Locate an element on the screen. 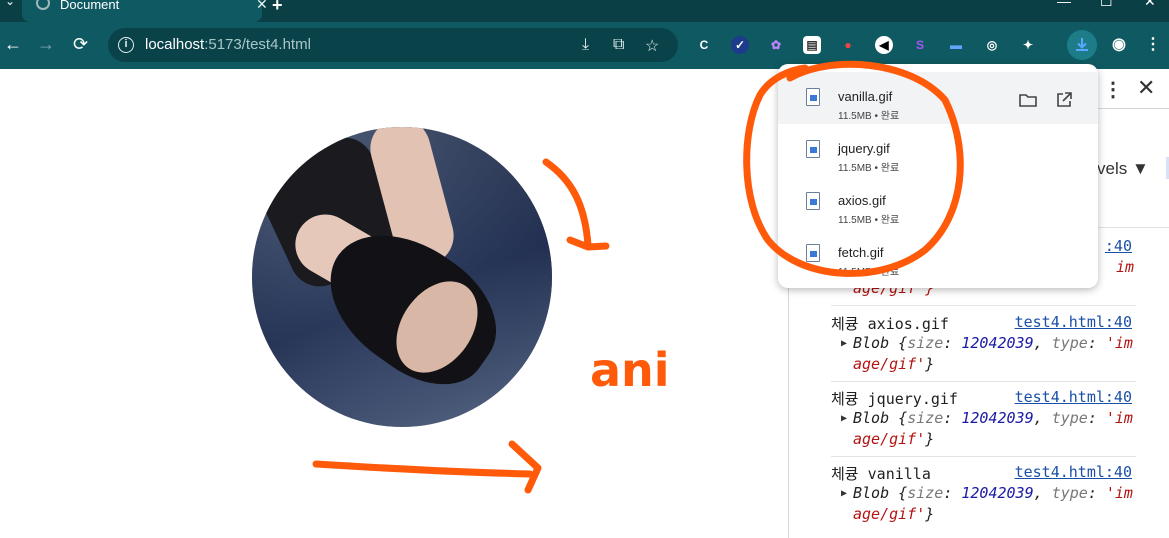 The image size is (1169, 538). annotation-text: ani is located at coordinates (630, 370).